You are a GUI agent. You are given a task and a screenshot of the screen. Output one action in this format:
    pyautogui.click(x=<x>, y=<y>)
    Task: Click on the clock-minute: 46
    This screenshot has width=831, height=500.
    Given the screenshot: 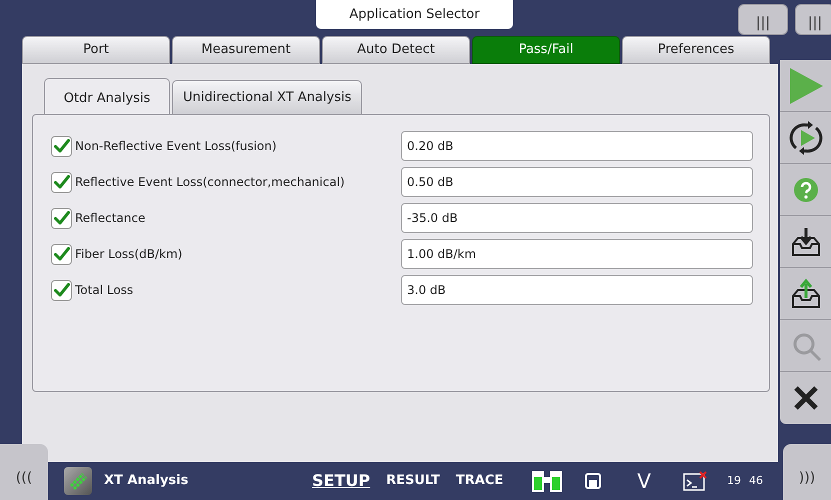 What is the action you would take?
    pyautogui.click(x=755, y=480)
    